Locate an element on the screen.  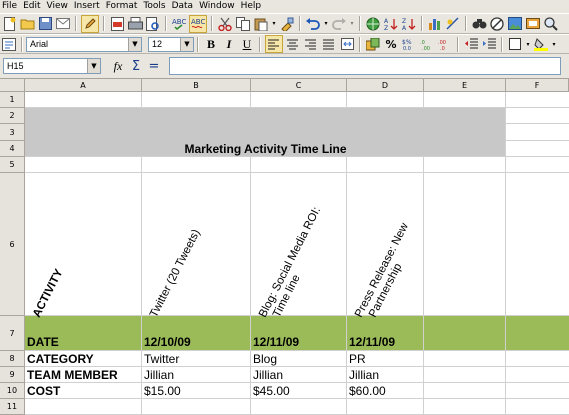
row-header-11: 11 is located at coordinates (12, 407).